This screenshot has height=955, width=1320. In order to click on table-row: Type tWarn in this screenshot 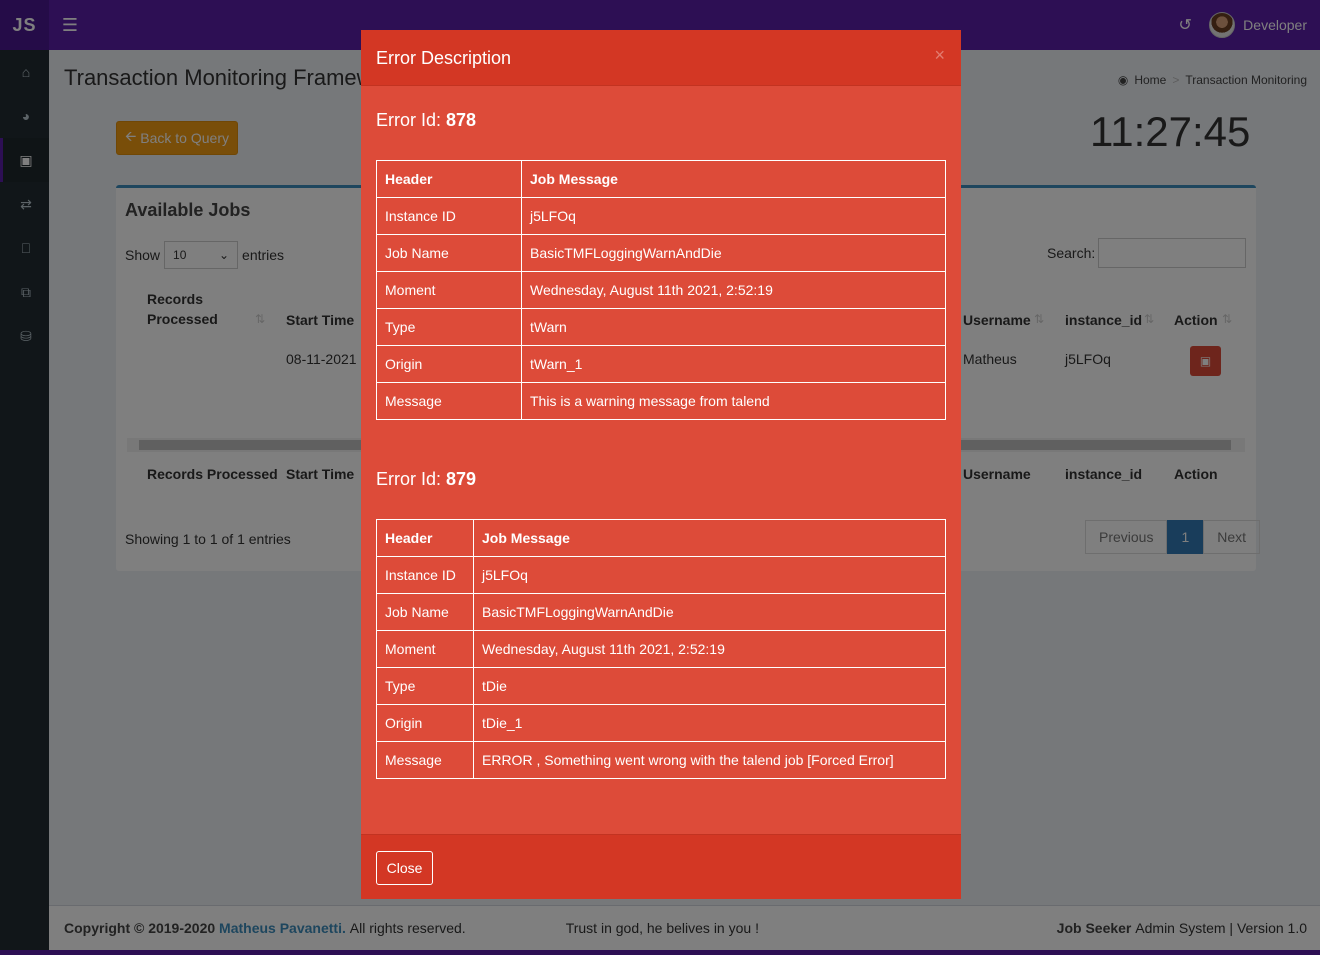, I will do `click(661, 327)`.